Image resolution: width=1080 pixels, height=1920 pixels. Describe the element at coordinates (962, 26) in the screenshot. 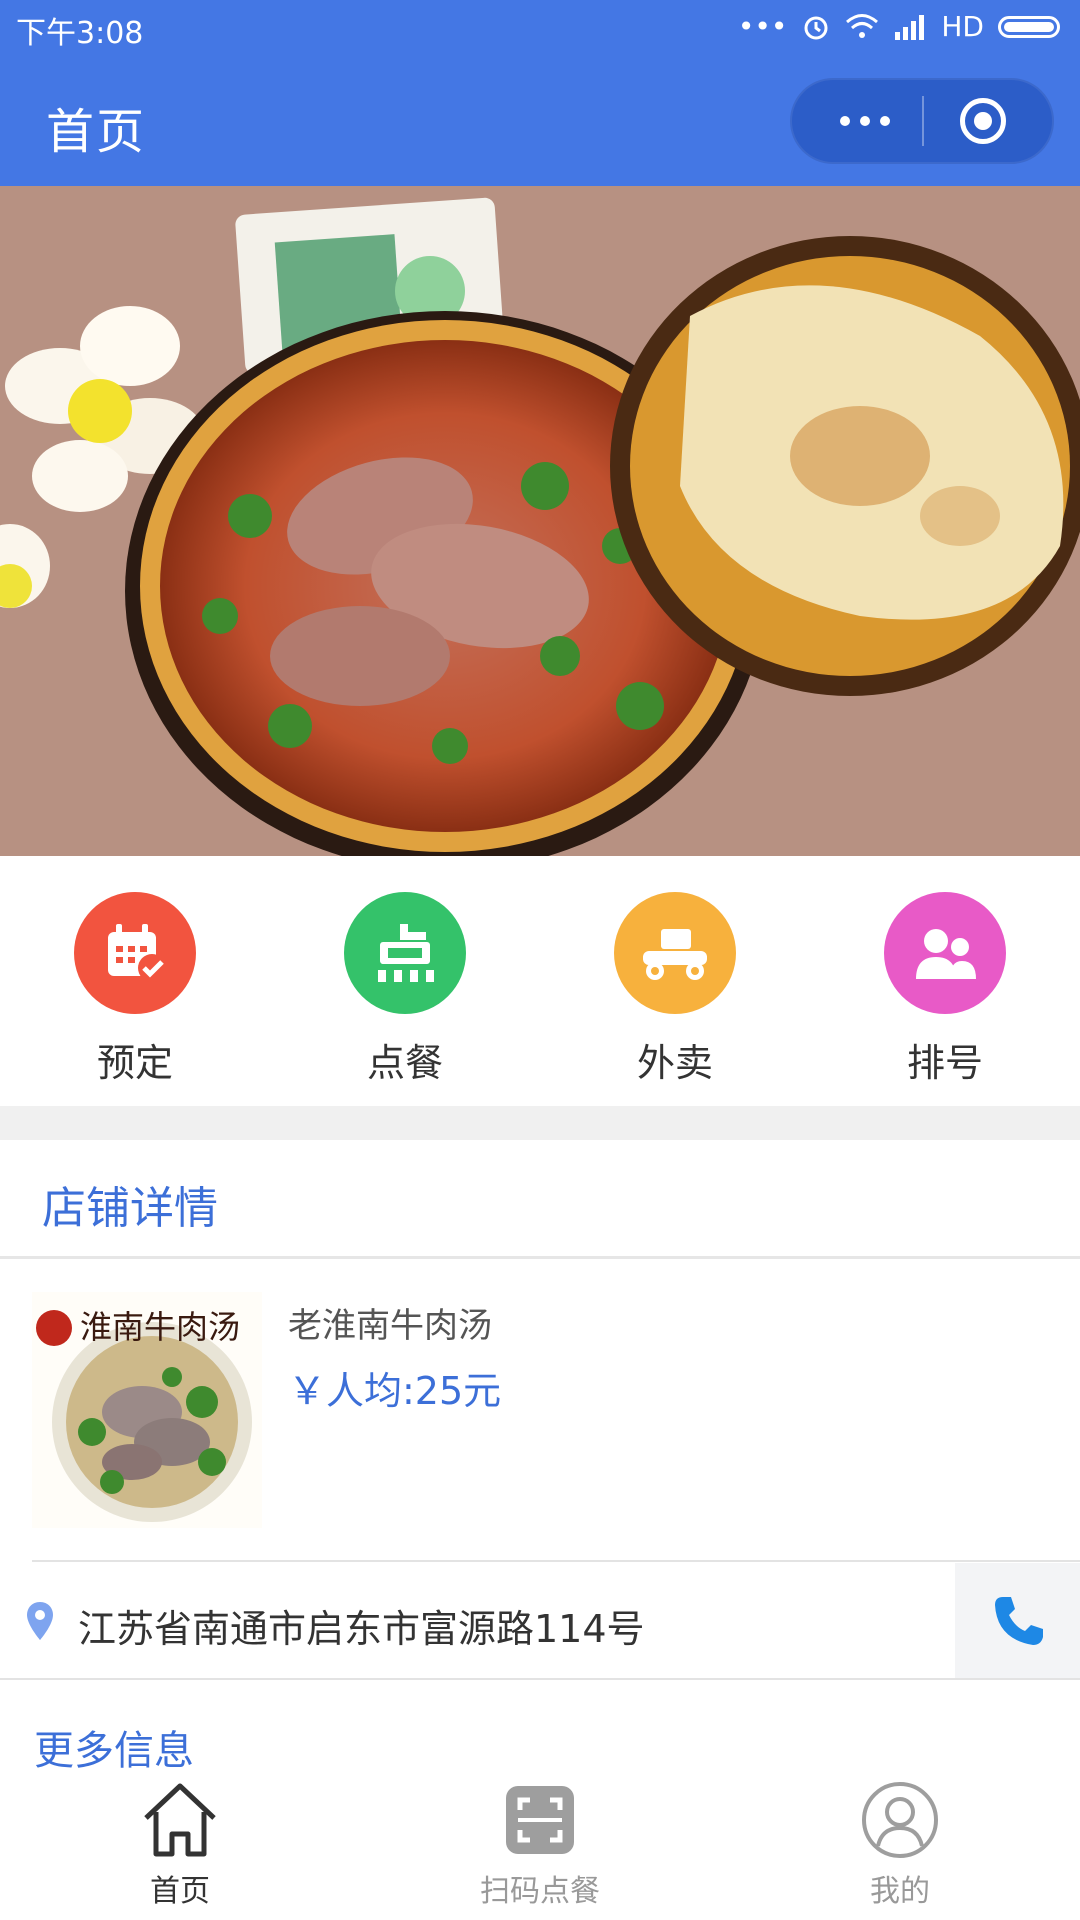

I see `network-type: HD` at that location.